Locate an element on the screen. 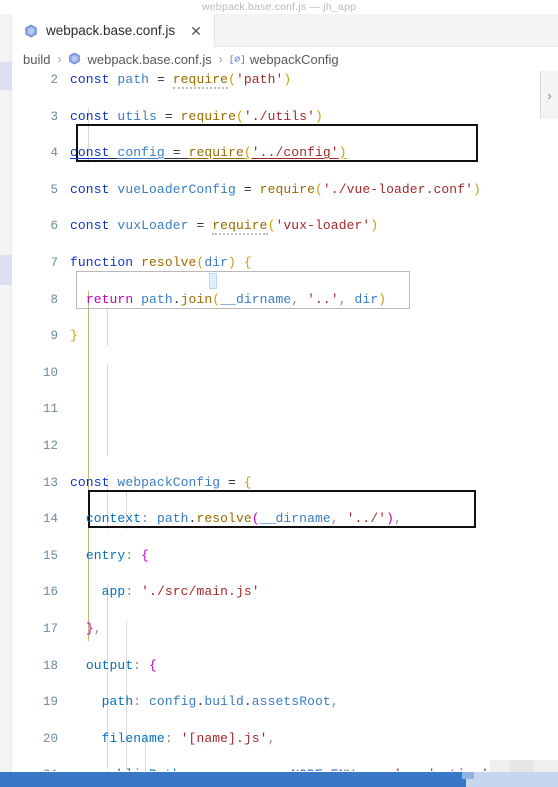  chevron-right-icon: › is located at coordinates (549, 95).